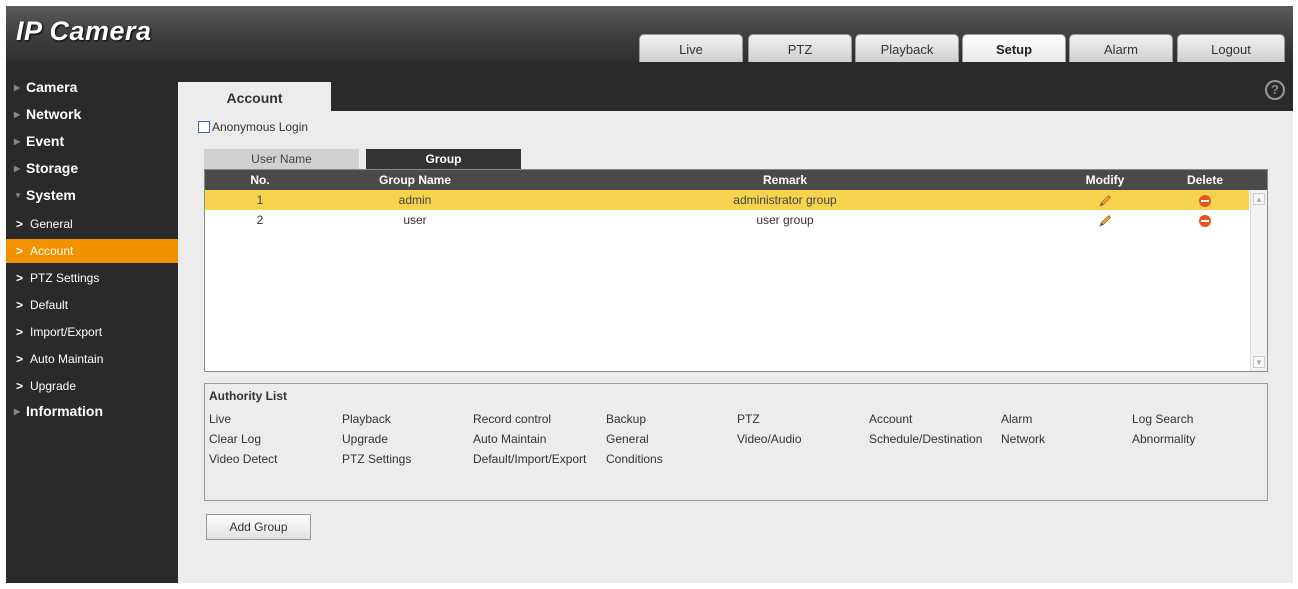 The height and width of the screenshot is (589, 1298). Describe the element at coordinates (248, 396) in the screenshot. I see `authority-list-title: Authority List` at that location.